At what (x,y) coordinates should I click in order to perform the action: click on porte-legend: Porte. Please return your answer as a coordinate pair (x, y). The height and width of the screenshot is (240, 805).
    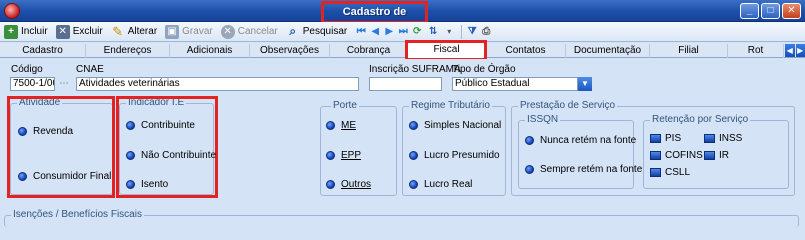
    Looking at the image, I should click on (345, 105).